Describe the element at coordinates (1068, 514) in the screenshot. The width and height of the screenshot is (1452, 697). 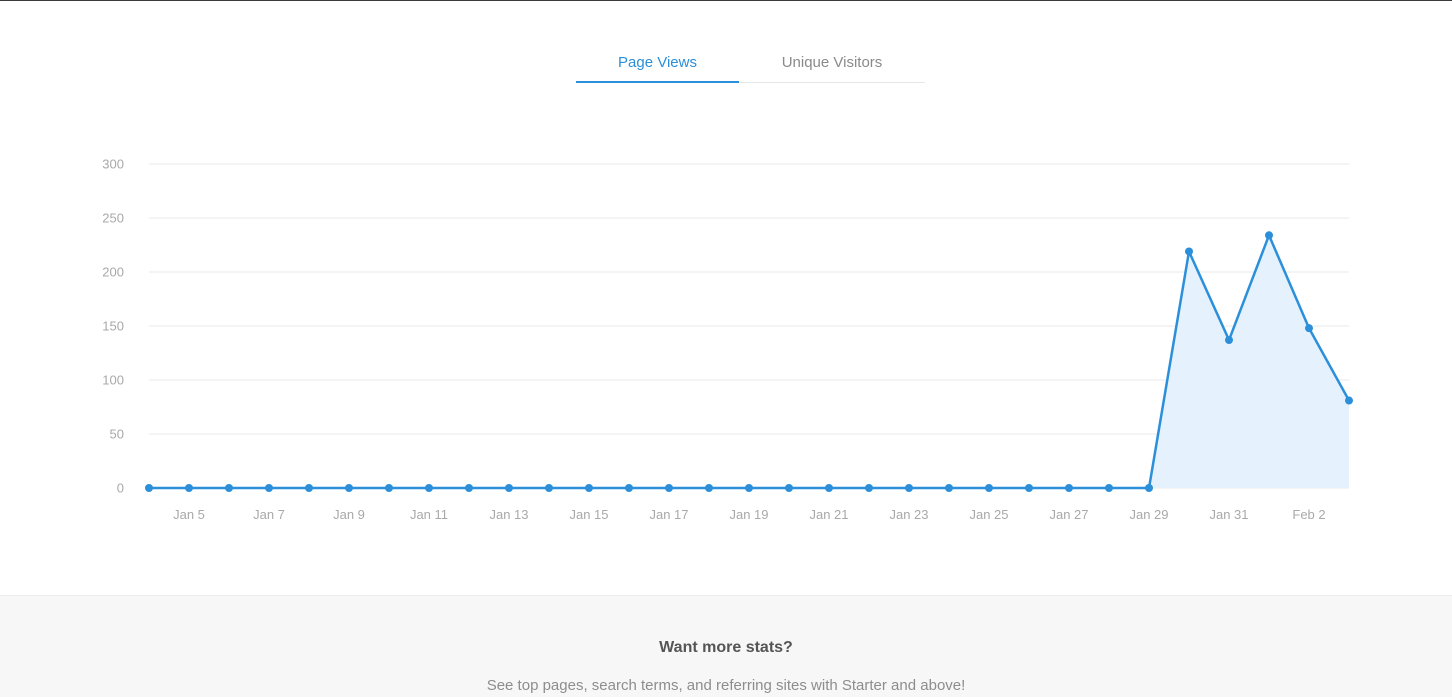
I see `x-tick-label: Jan 27` at that location.